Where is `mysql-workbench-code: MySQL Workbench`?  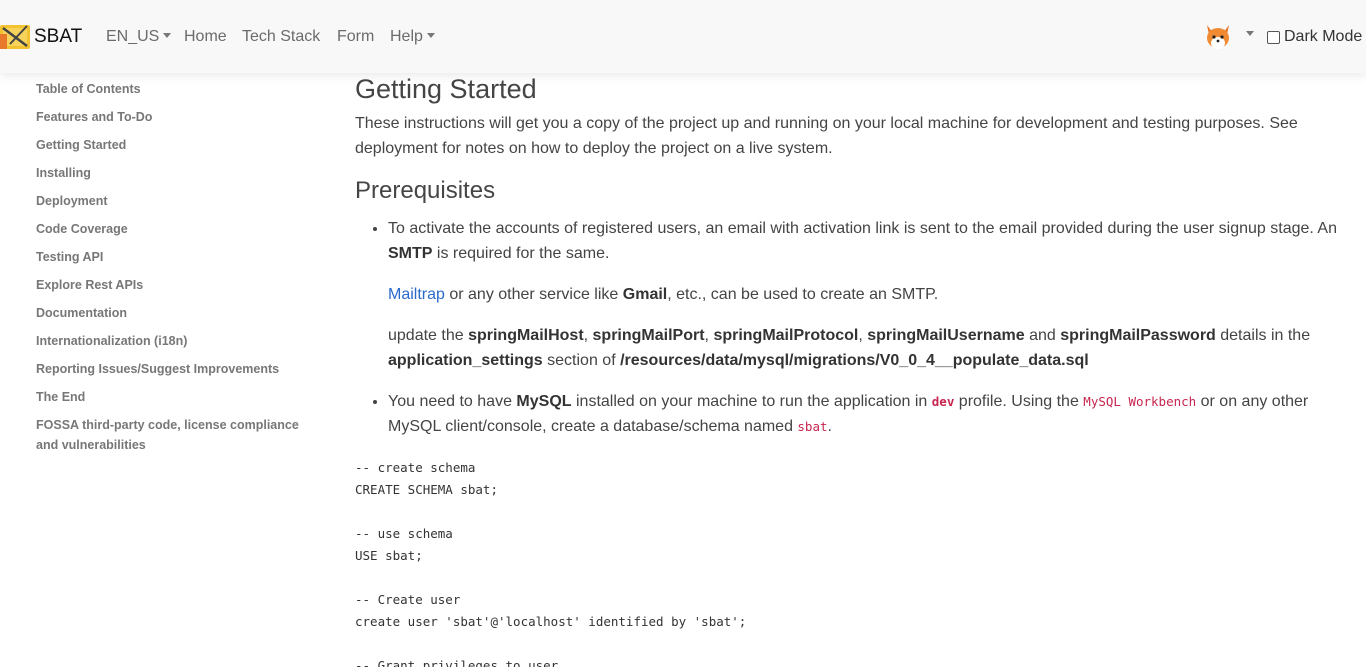
mysql-workbench-code: MySQL Workbench is located at coordinates (1140, 401).